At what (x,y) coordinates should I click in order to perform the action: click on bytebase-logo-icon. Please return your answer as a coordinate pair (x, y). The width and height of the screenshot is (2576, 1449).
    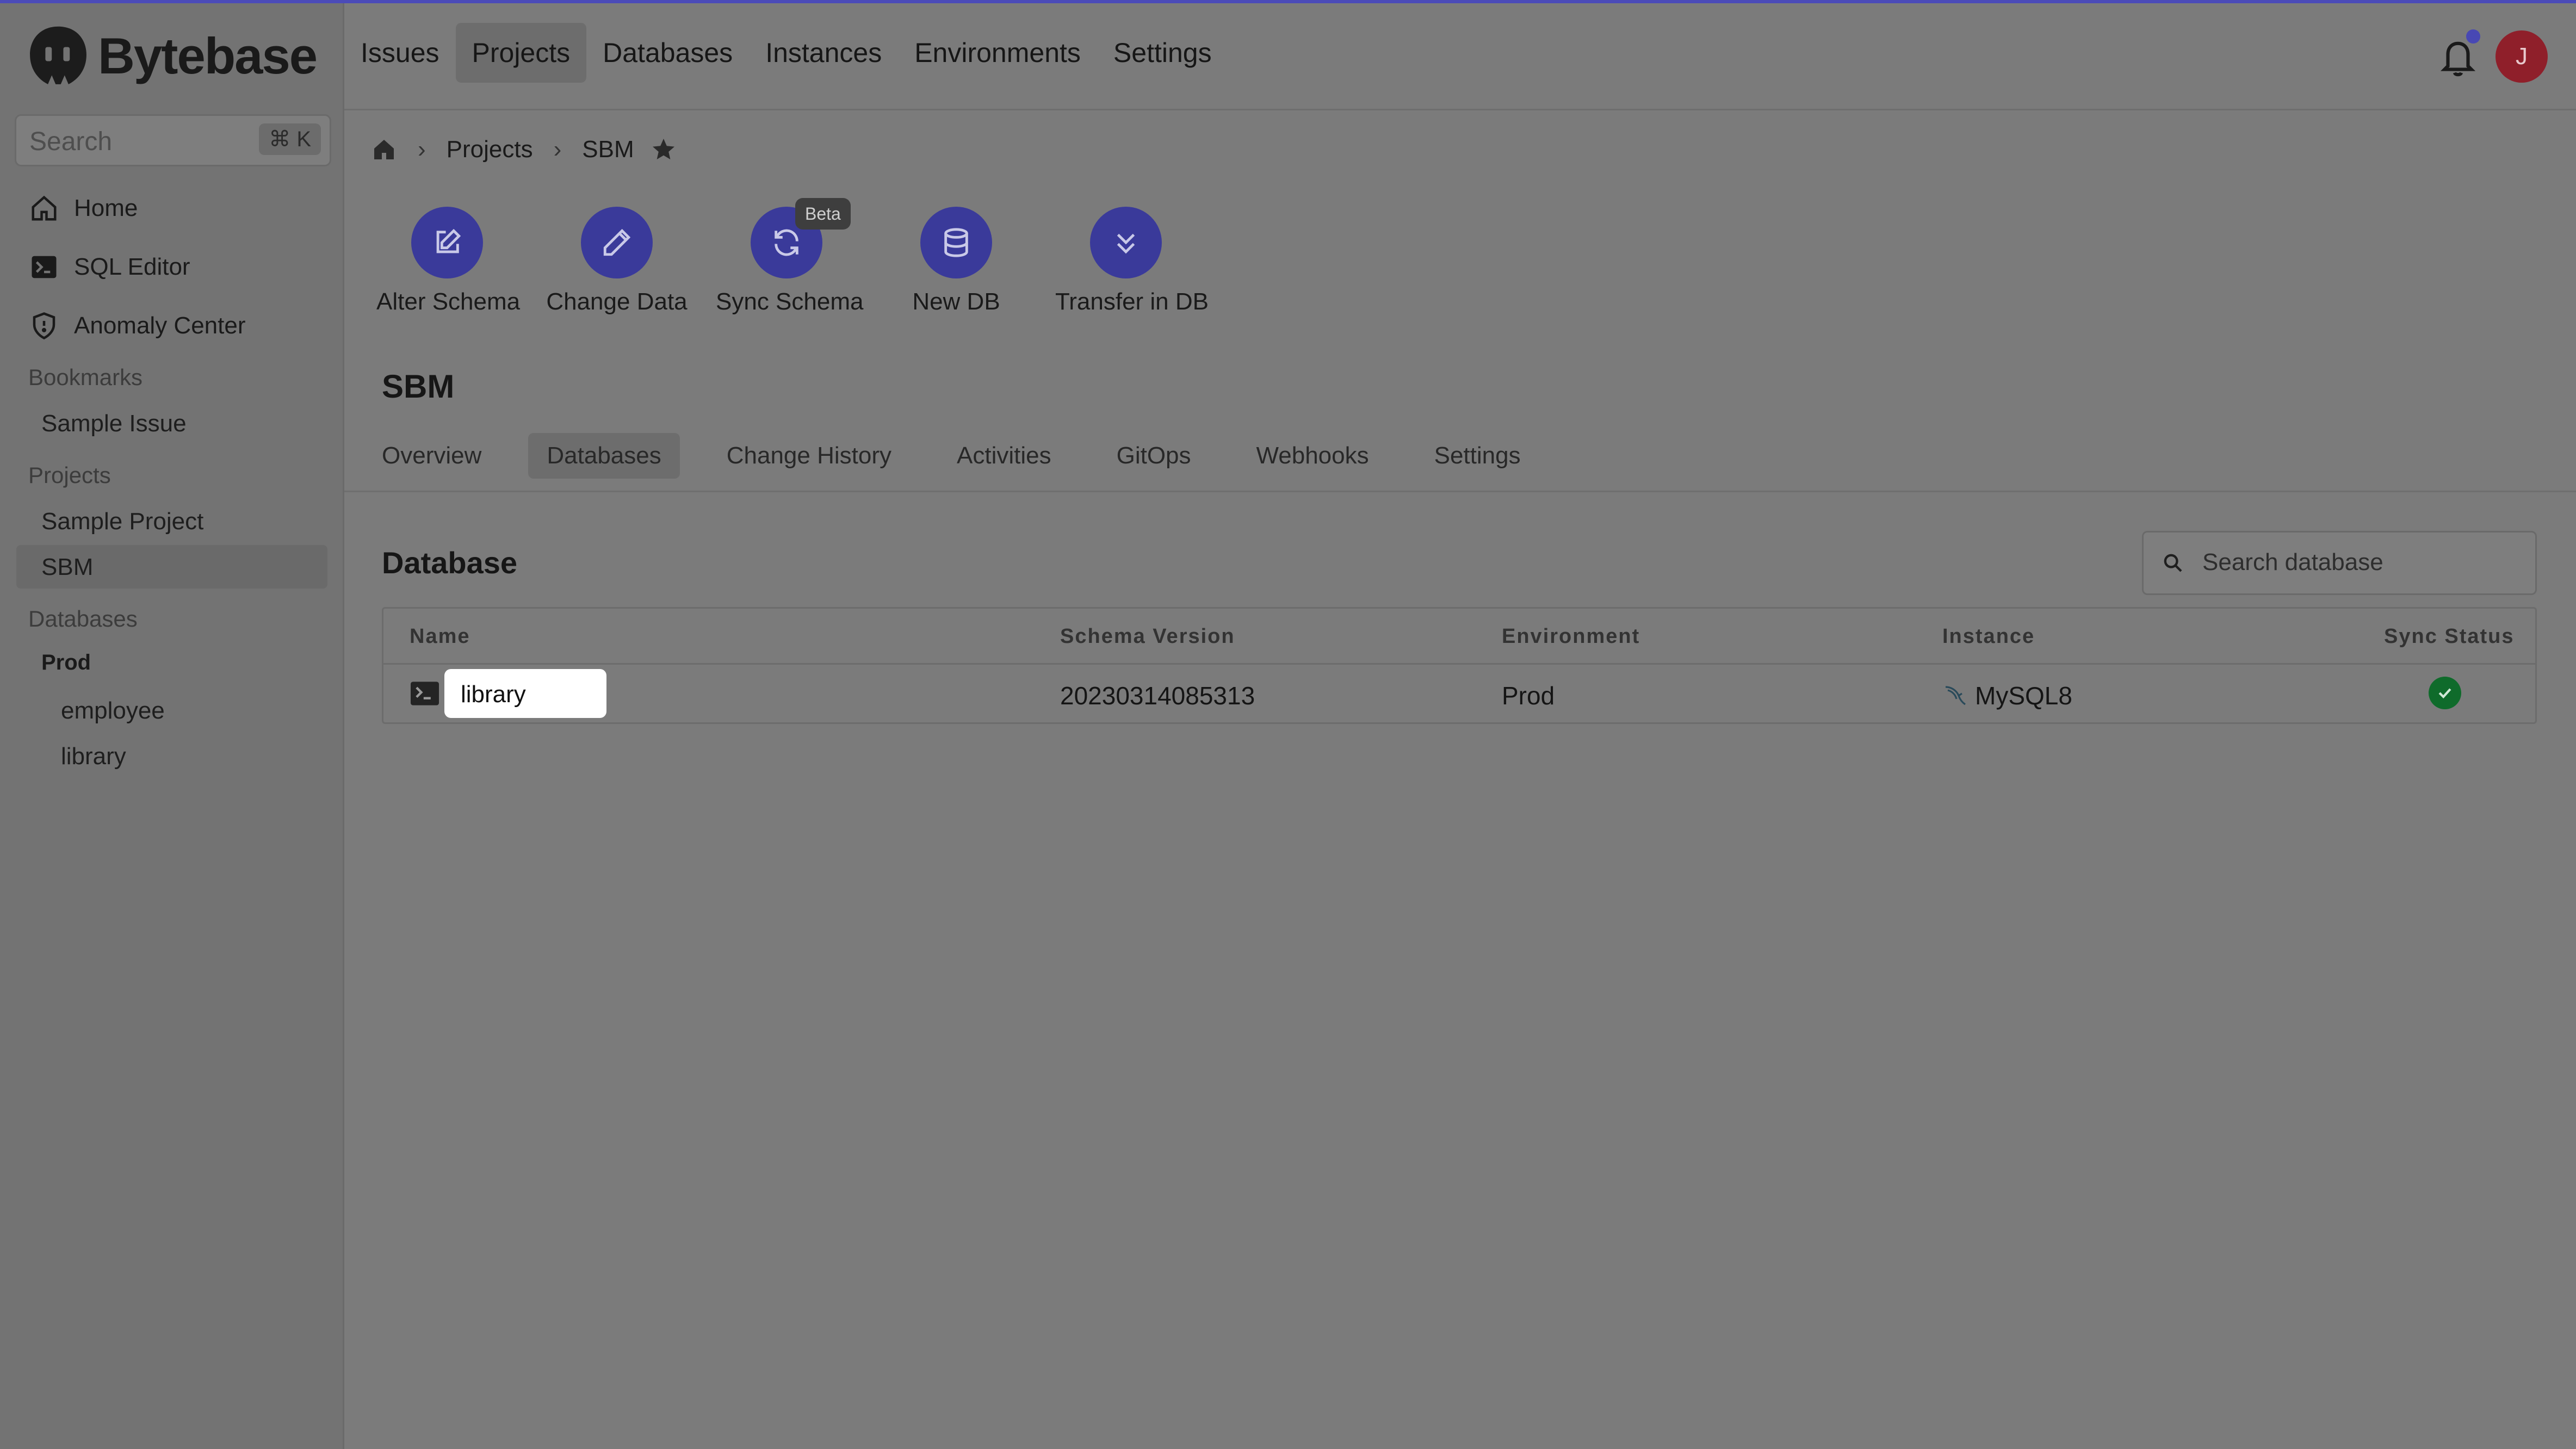
    Looking at the image, I should click on (58, 55).